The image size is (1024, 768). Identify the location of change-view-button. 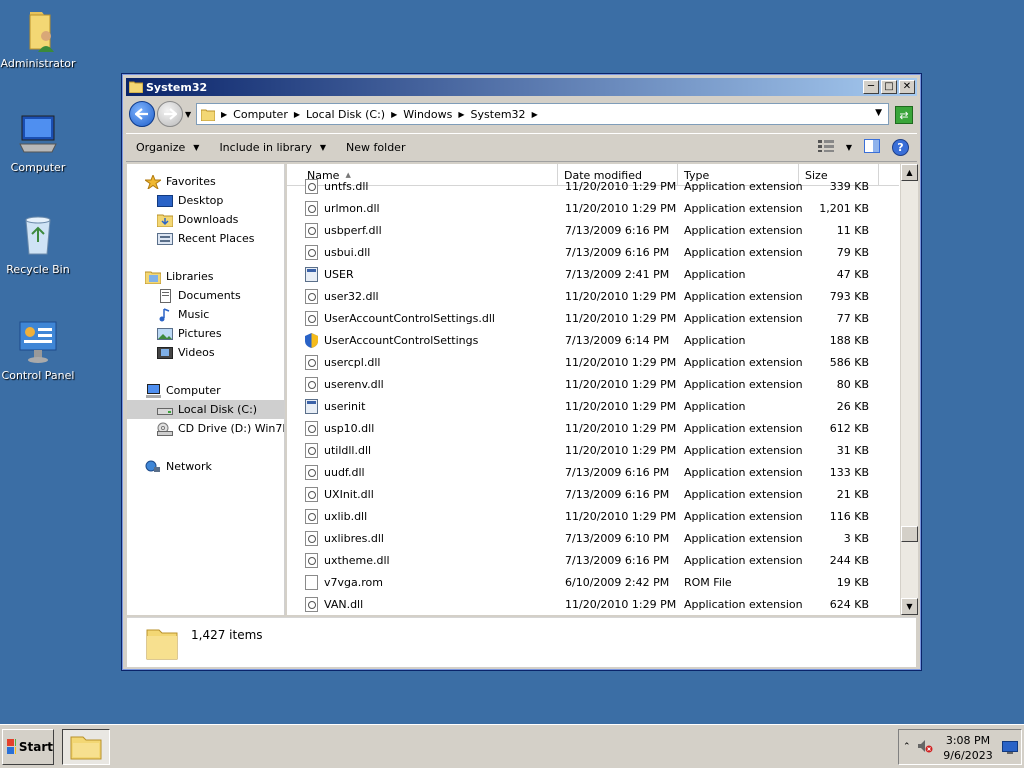
(825, 147).